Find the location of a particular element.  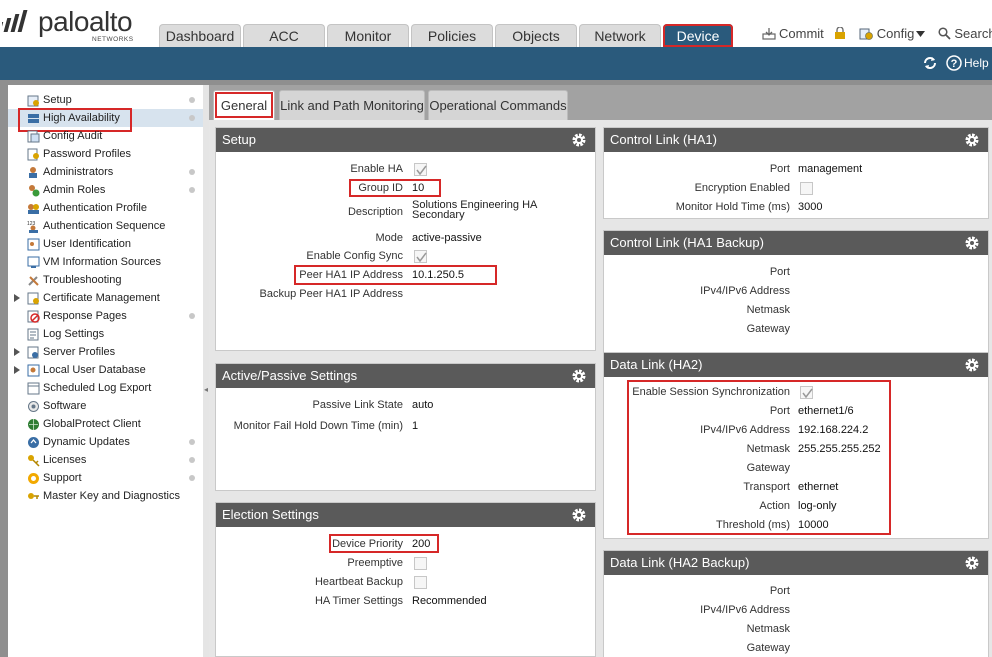

help-button: ? Help is located at coordinates (967, 63).